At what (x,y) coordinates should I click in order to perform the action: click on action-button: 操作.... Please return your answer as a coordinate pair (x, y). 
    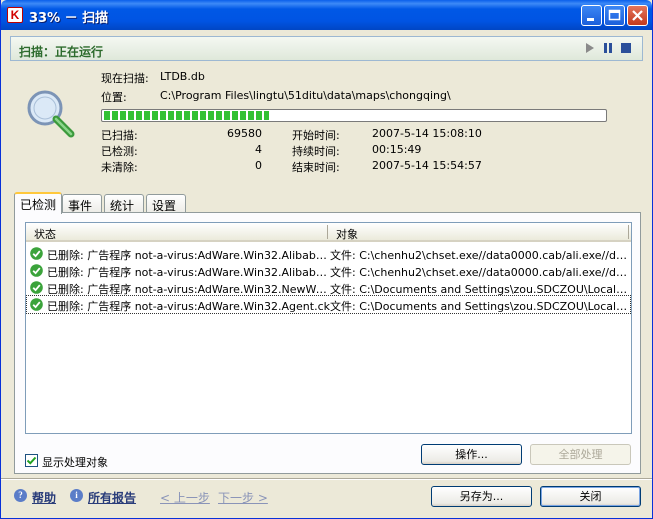
    Looking at the image, I should click on (471, 454).